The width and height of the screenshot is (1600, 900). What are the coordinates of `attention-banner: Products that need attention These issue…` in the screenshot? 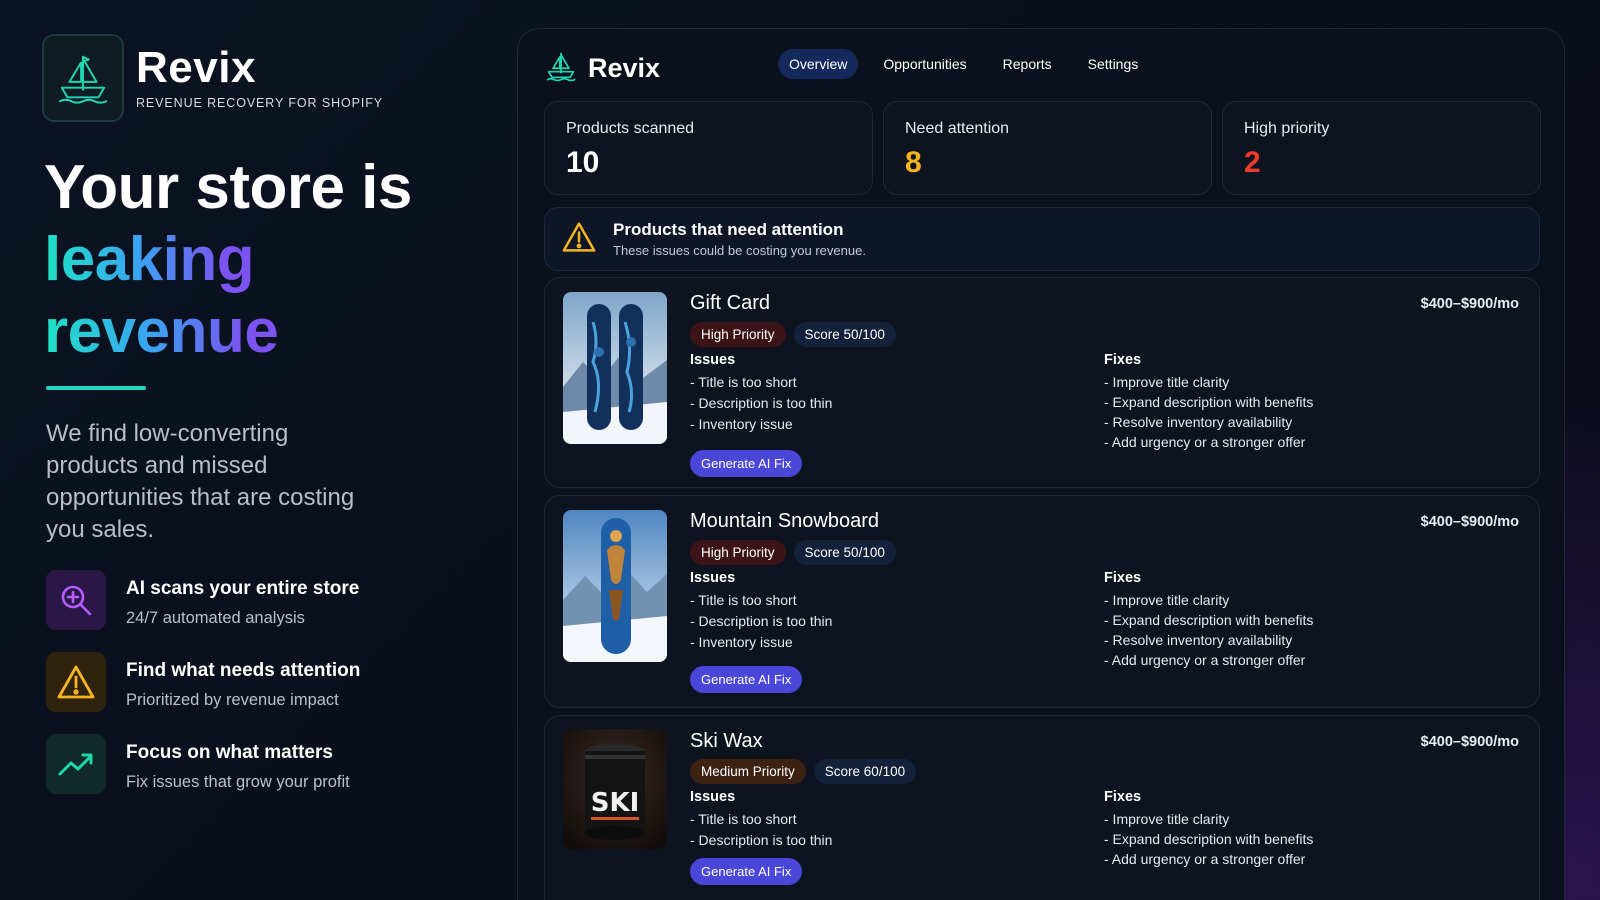 It's located at (1042, 239).